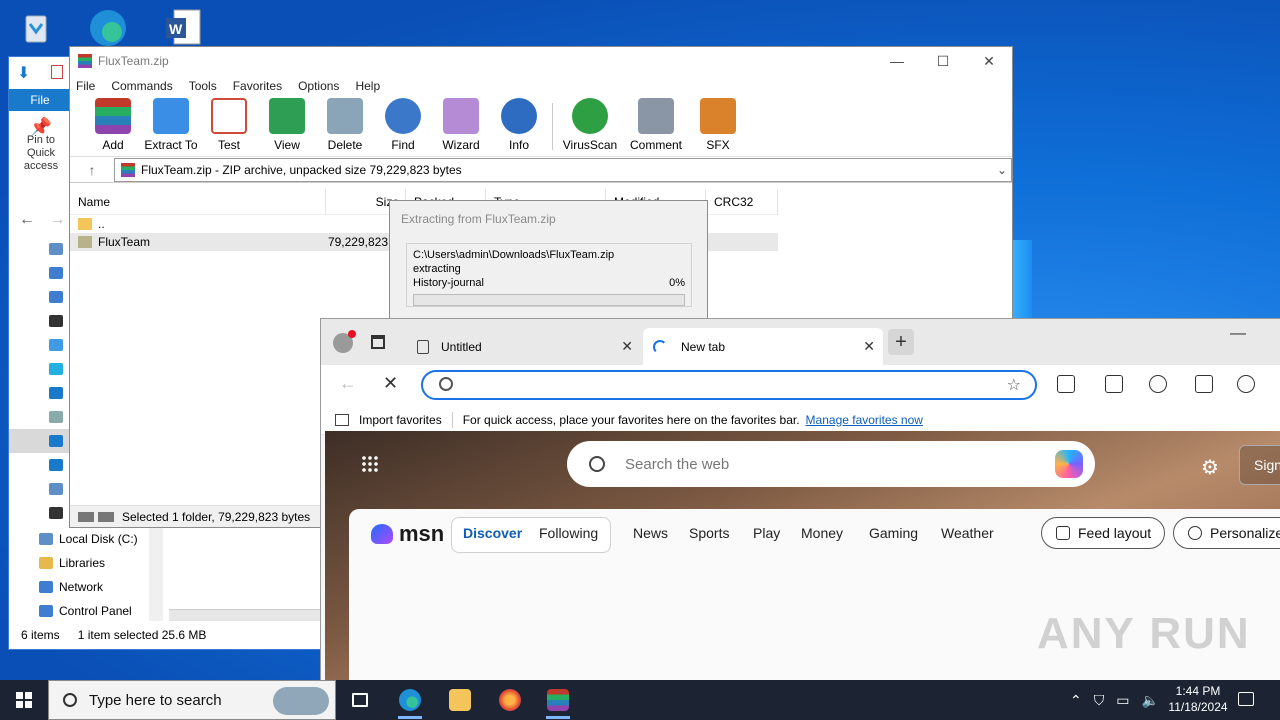 This screenshot has width=1280, height=720. I want to click on collections-icon, so click(1204, 384).